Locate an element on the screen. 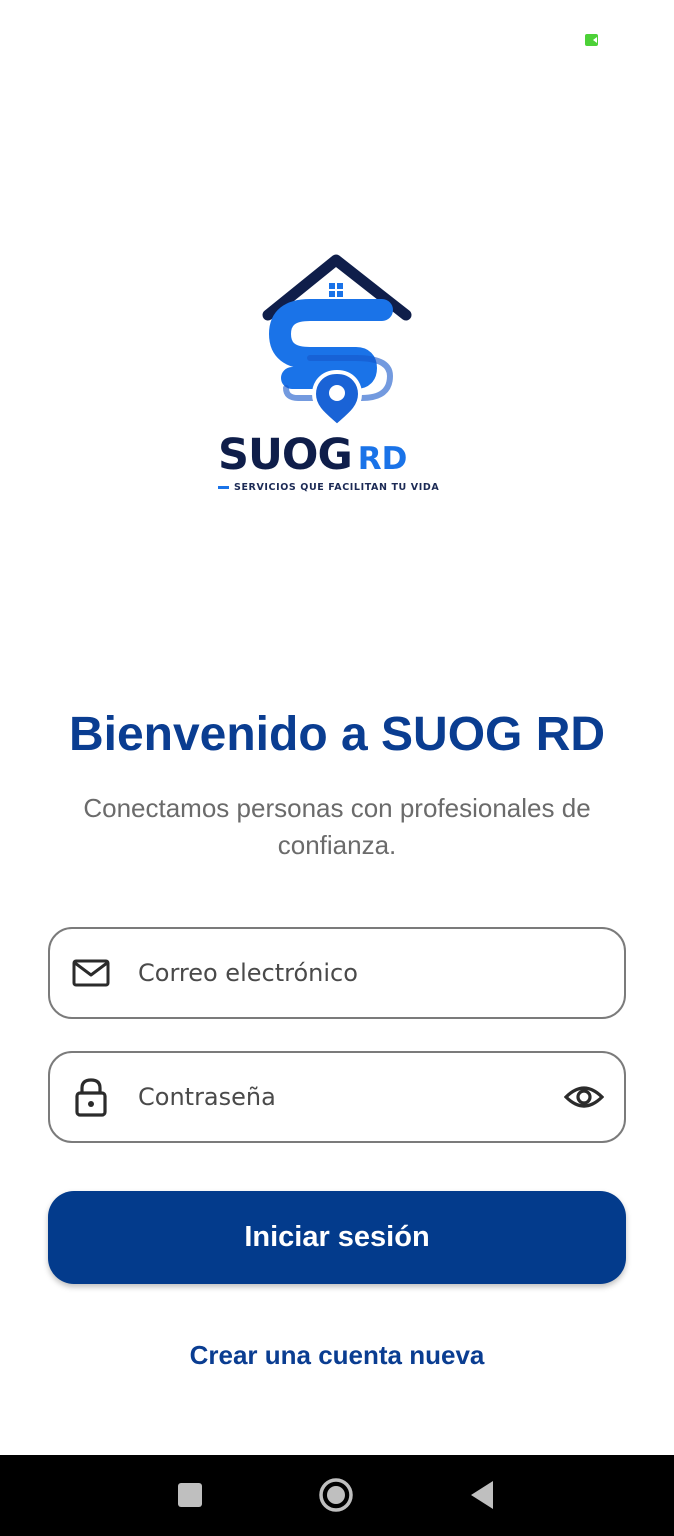 This screenshot has height=1536, width=674. back-icon is located at coordinates (482, 1495).